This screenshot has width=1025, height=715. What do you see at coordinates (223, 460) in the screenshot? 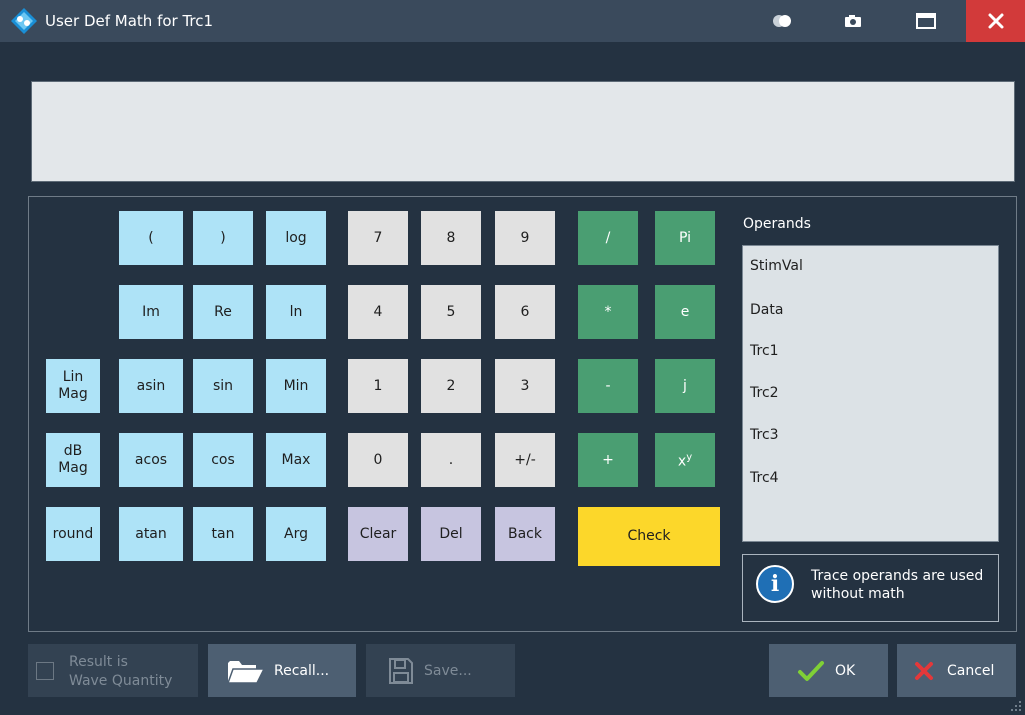
I see `cos-button: cos` at bounding box center [223, 460].